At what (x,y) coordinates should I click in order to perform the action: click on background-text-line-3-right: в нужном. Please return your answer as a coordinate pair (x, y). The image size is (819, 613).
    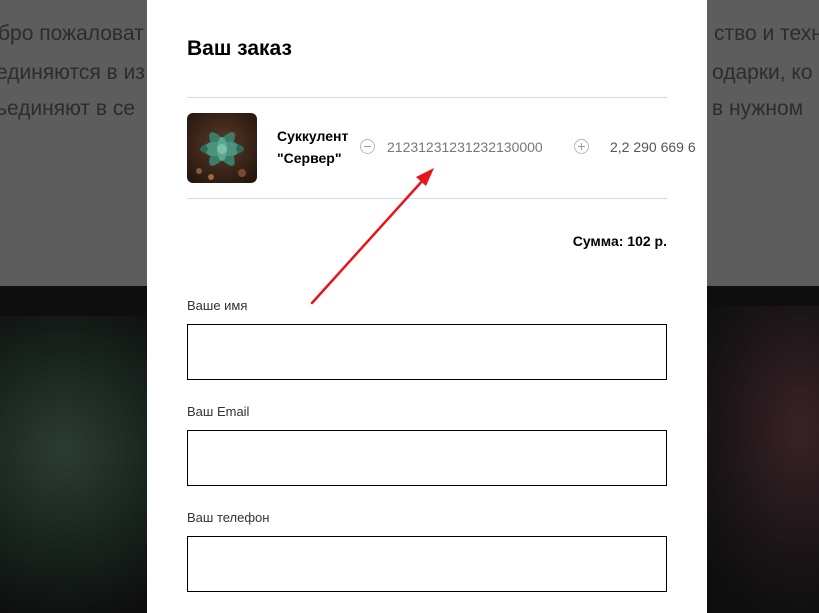
    Looking at the image, I should click on (758, 108).